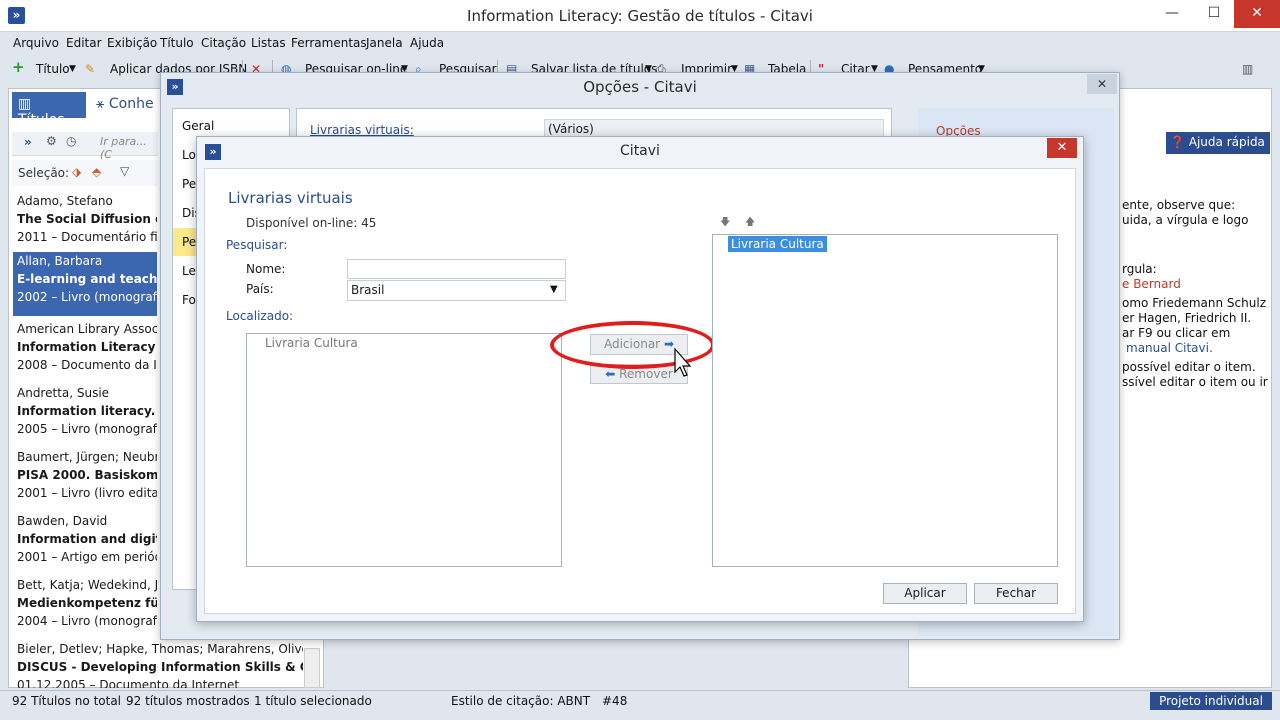 The height and width of the screenshot is (720, 1280). What do you see at coordinates (260, 316) in the screenshot?
I see `localizado-label: Localizado:` at bounding box center [260, 316].